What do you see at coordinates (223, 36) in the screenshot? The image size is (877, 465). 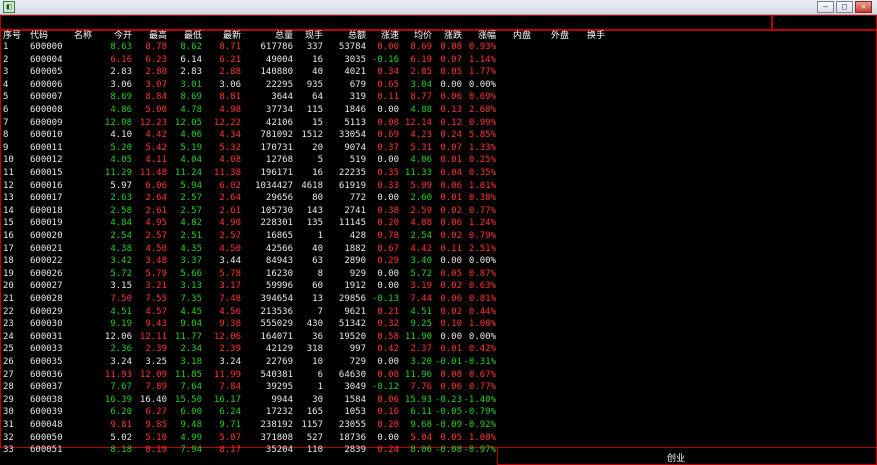 I see `column-header: 最新` at bounding box center [223, 36].